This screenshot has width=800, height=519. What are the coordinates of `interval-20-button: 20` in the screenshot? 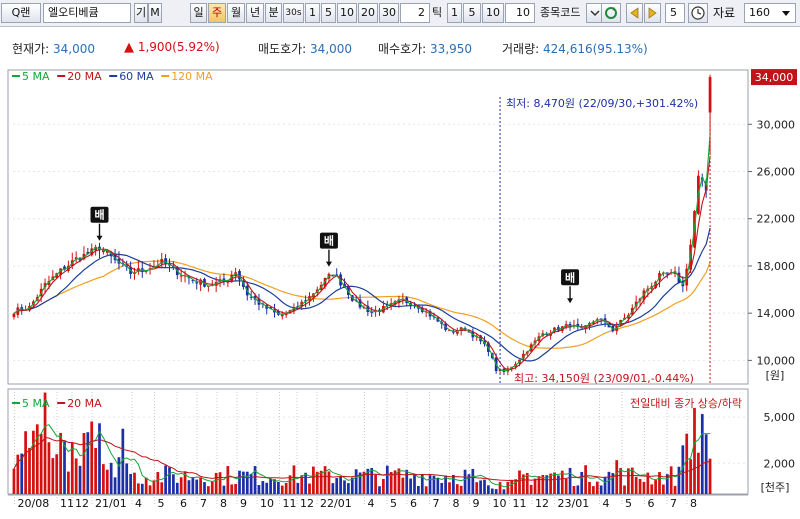 It's located at (368, 13).